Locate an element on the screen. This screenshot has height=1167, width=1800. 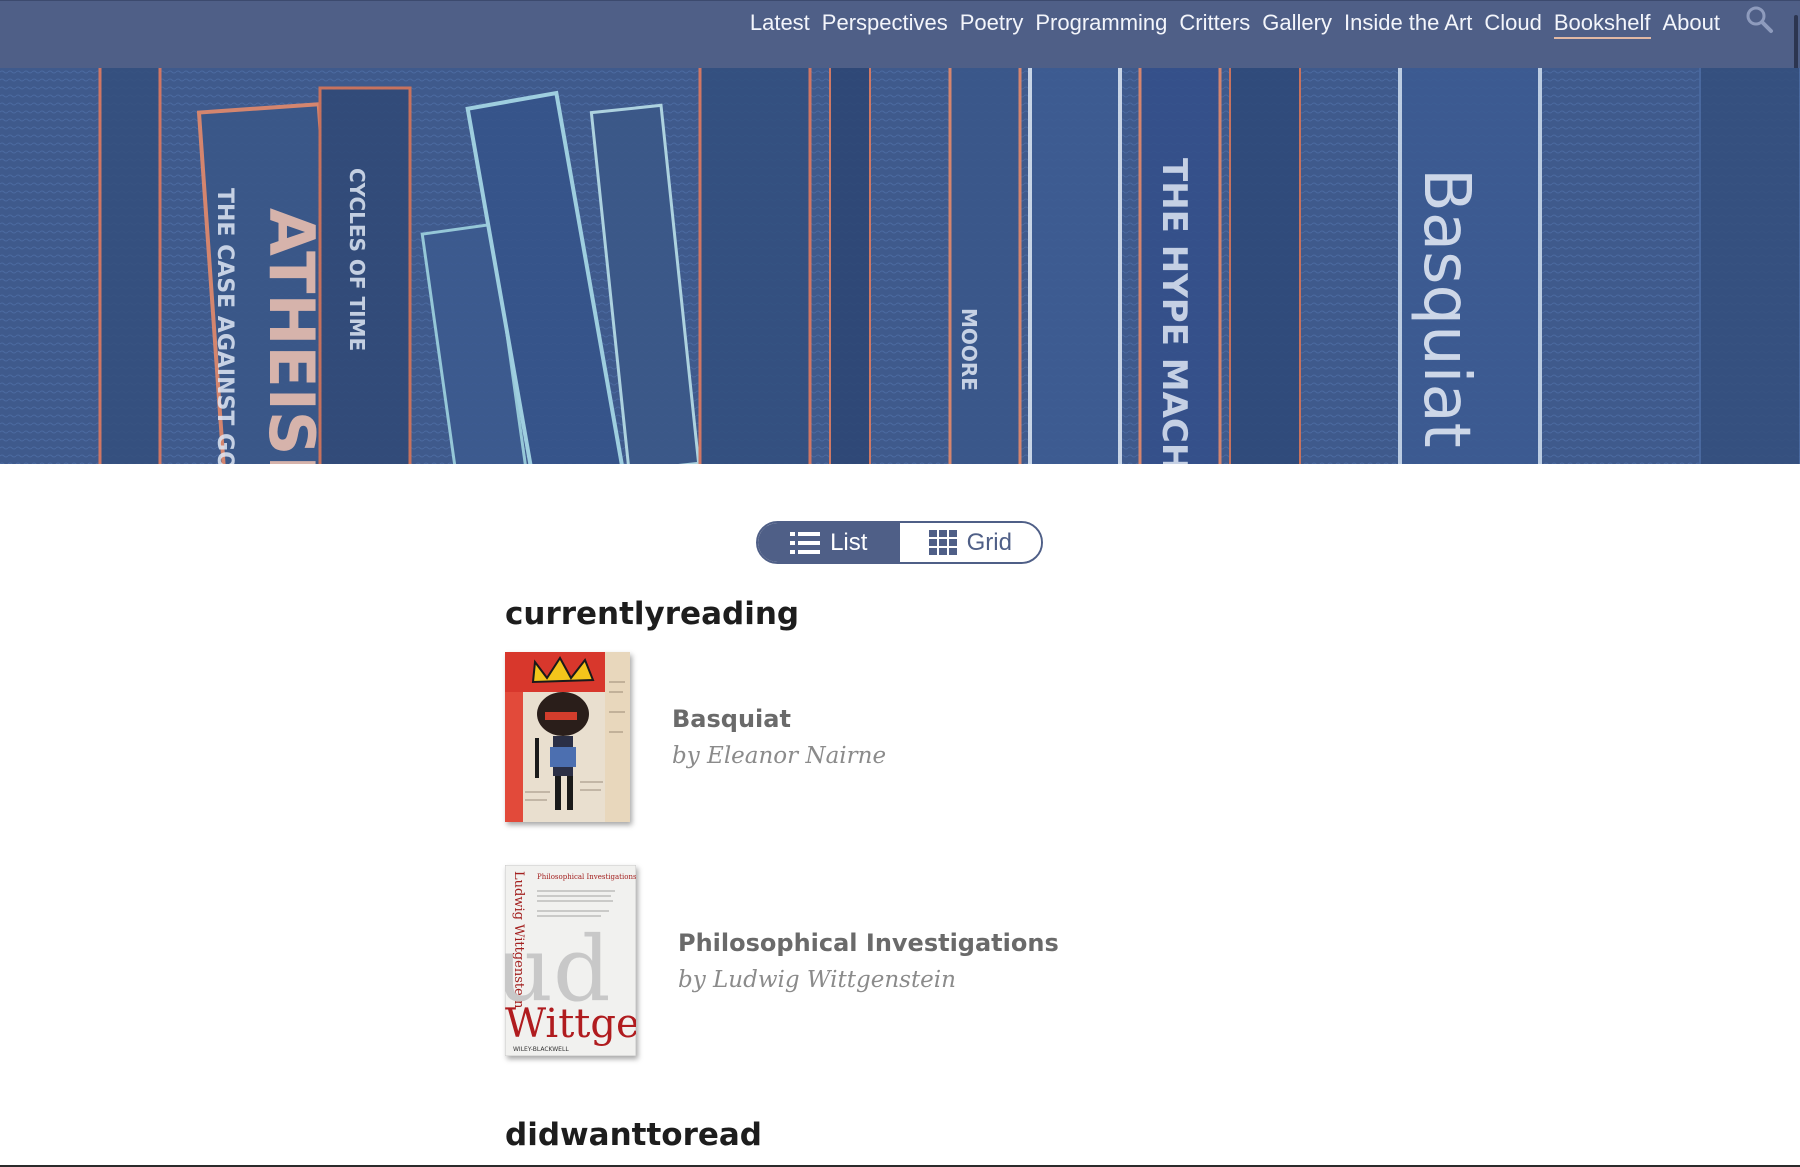
cover-publisher: WILEY-BLACKWELL is located at coordinates (541, 1049).